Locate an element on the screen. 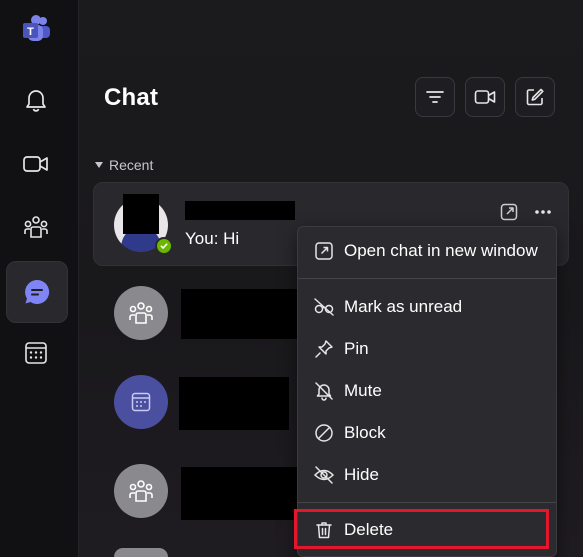 This screenshot has height=557, width=583. ellipsis-icon is located at coordinates (543, 212).